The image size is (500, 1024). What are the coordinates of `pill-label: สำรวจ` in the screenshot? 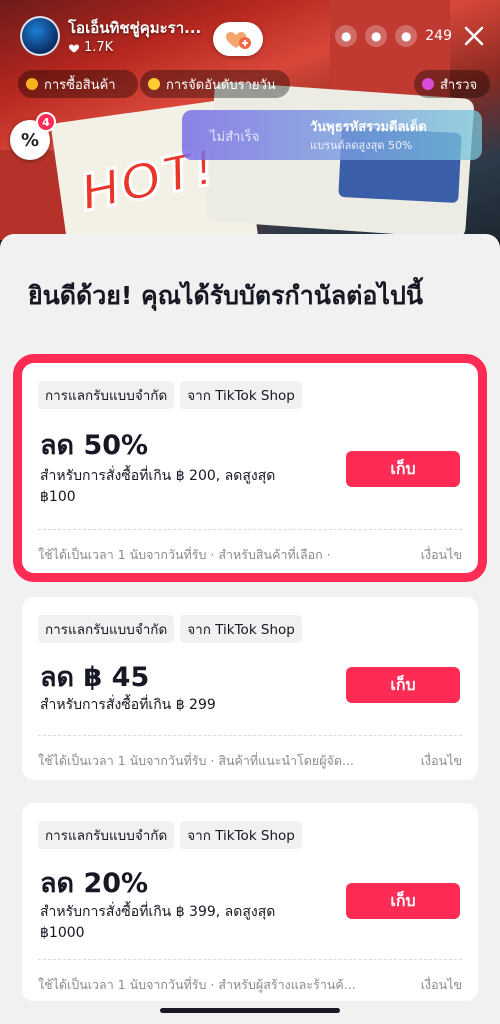 It's located at (459, 85).